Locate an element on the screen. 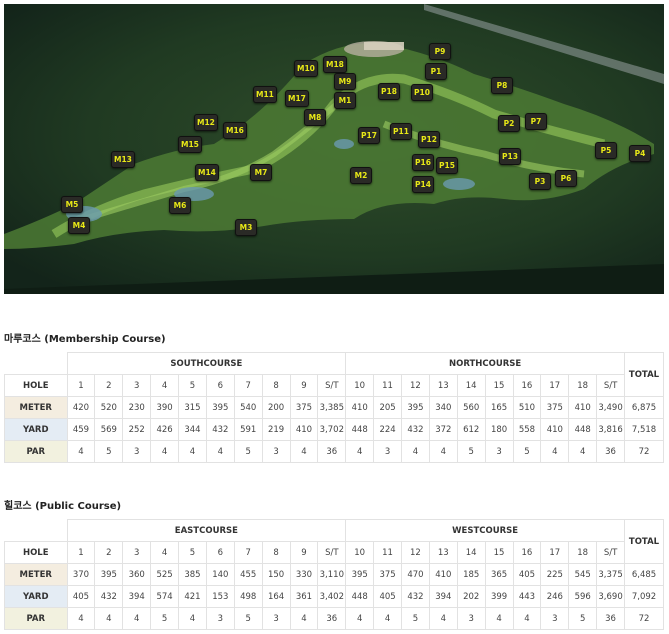 This screenshot has height=634, width=669. yard-cell: 448 is located at coordinates (583, 429).